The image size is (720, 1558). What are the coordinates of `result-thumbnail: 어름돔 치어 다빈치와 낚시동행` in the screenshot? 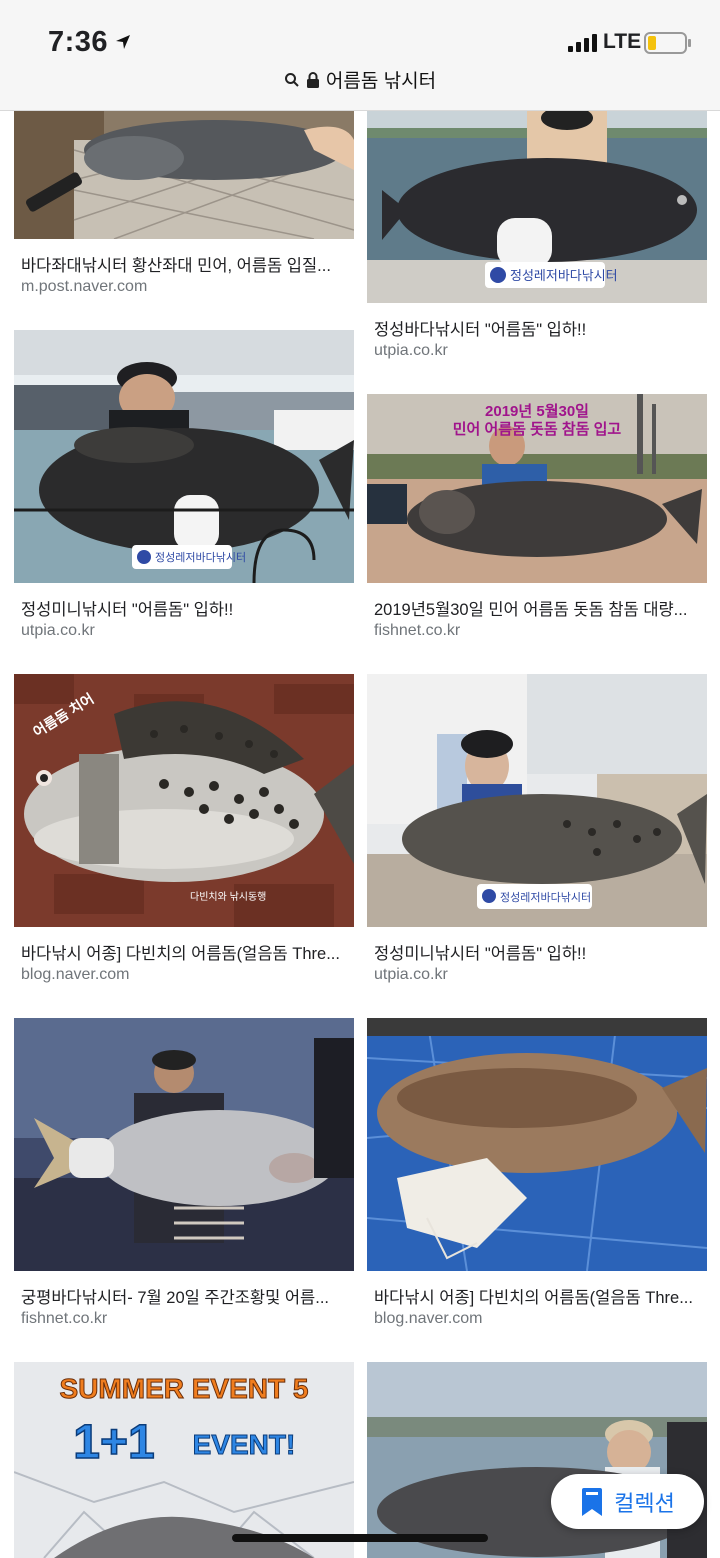 It's located at (184, 800).